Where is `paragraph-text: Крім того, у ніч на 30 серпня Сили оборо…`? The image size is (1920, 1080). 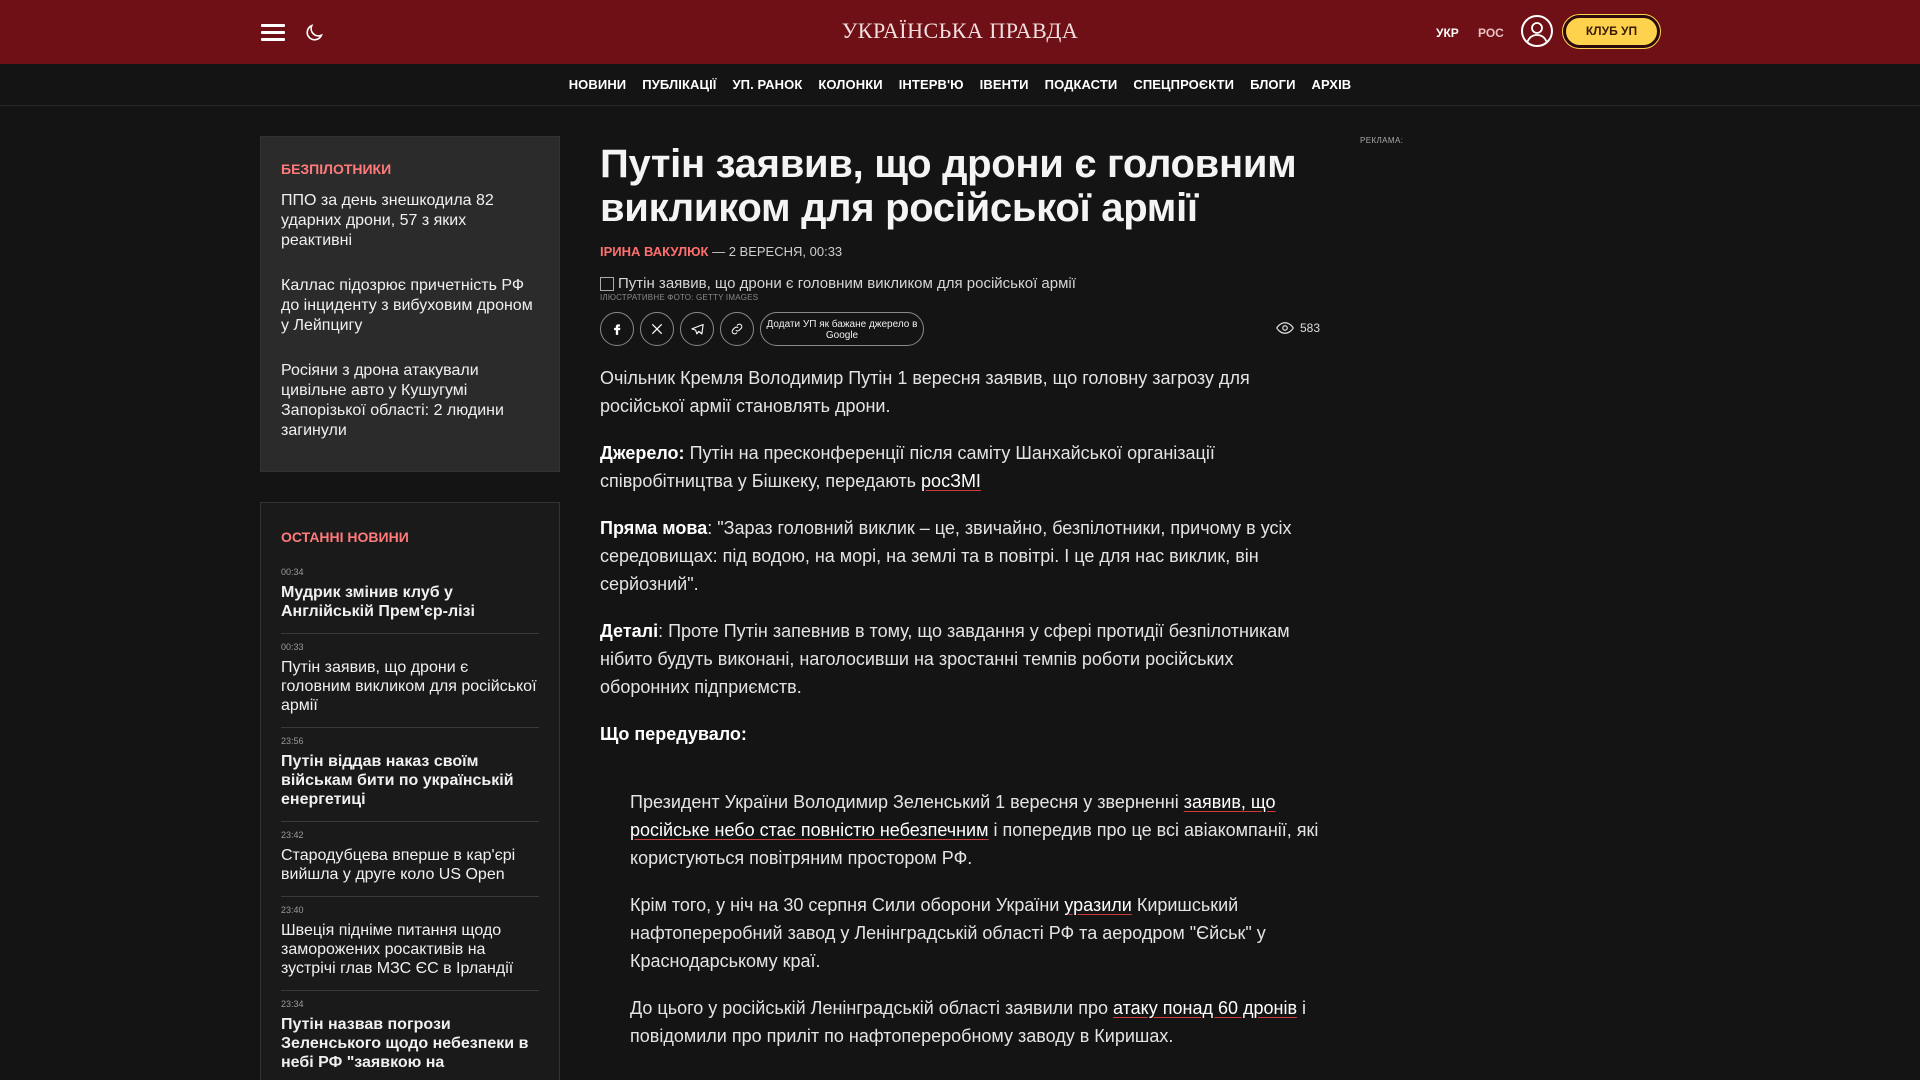
paragraph-text: Крім того, у ніч на 30 серпня Сили оборо… is located at coordinates (847, 905).